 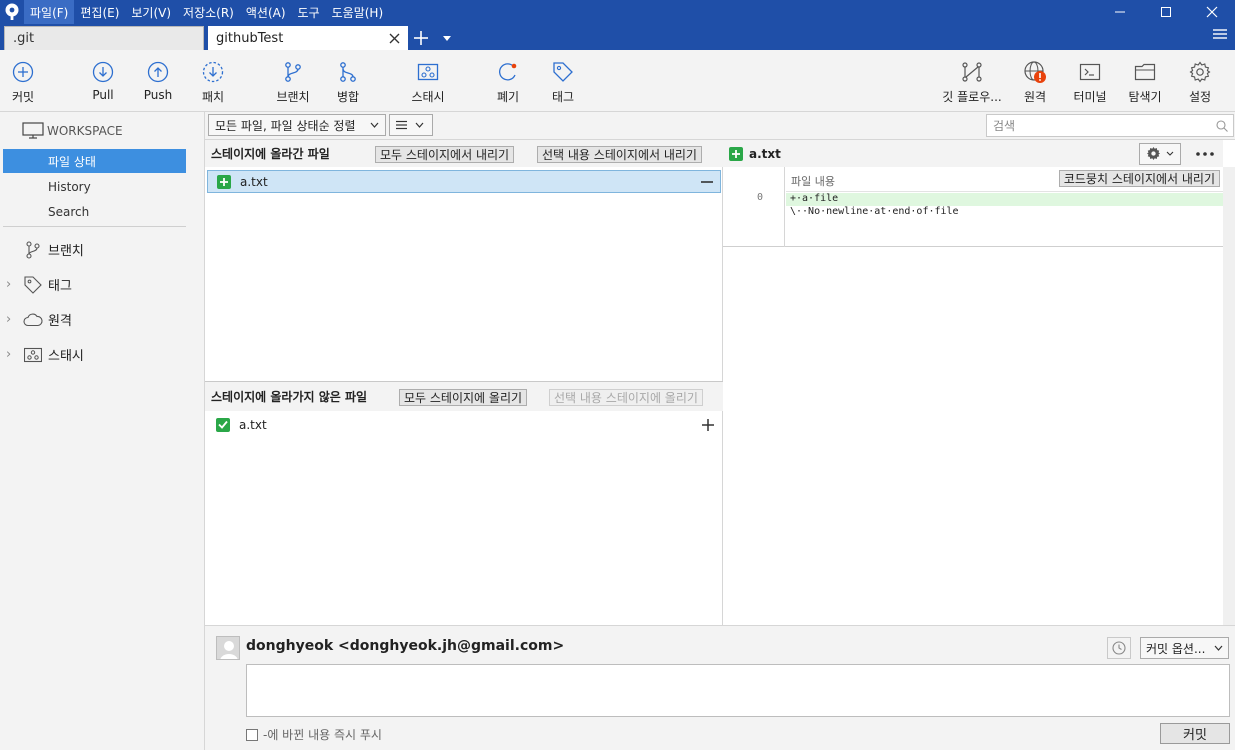 What do you see at coordinates (428, 82) in the screenshot?
I see `stash-button: 스태시` at bounding box center [428, 82].